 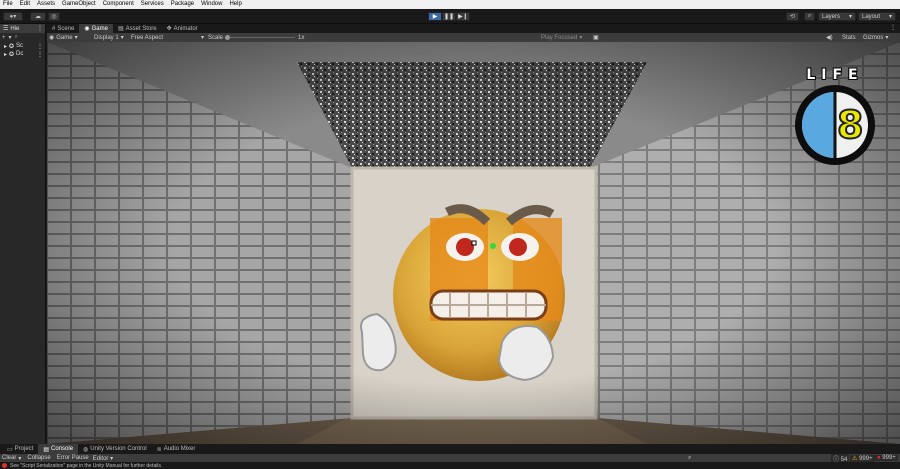 I want to click on menu-package: Package, so click(x=182, y=4).